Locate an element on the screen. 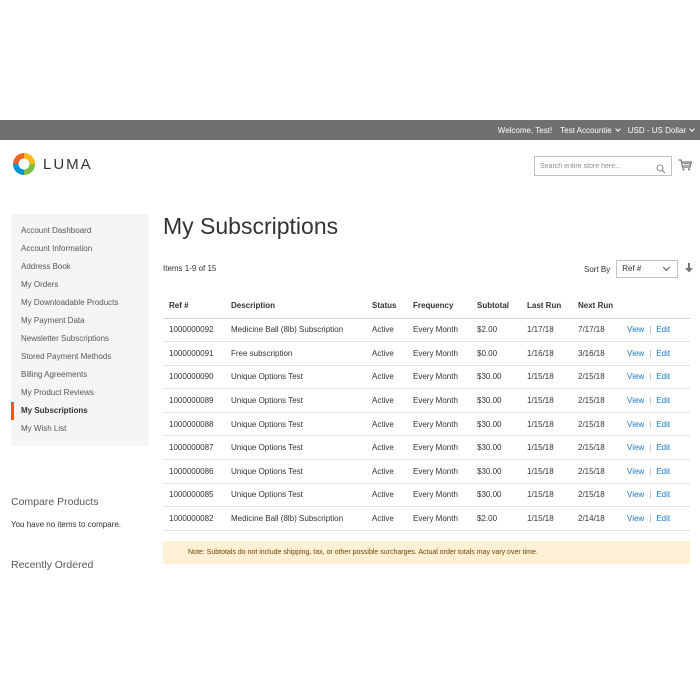 The height and width of the screenshot is (700, 700). cart-icon is located at coordinates (685, 167).